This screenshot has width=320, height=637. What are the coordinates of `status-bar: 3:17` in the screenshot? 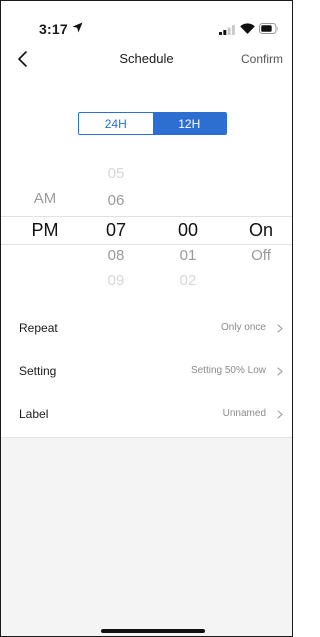 It's located at (146, 23).